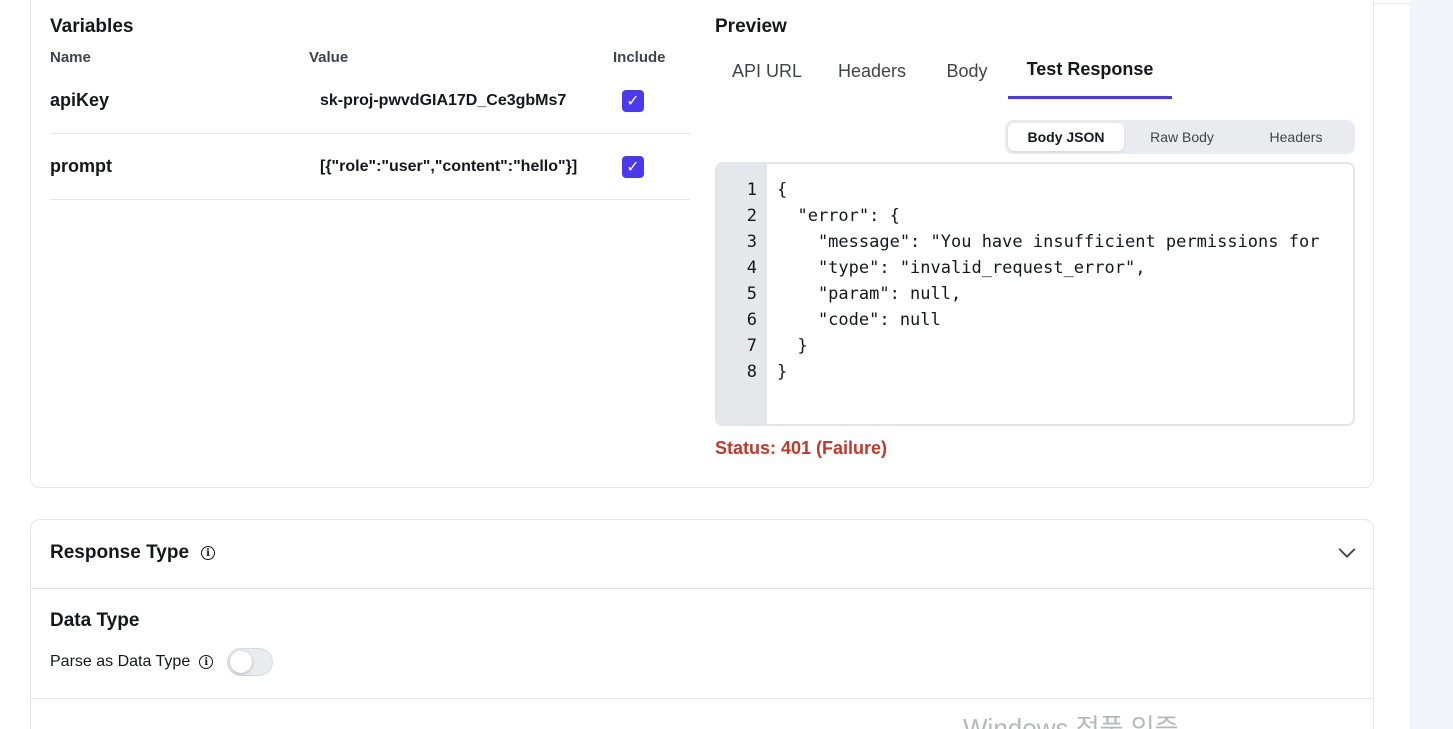  Describe the element at coordinates (120, 661) in the screenshot. I see `parse-label: Parse as Data Type` at that location.